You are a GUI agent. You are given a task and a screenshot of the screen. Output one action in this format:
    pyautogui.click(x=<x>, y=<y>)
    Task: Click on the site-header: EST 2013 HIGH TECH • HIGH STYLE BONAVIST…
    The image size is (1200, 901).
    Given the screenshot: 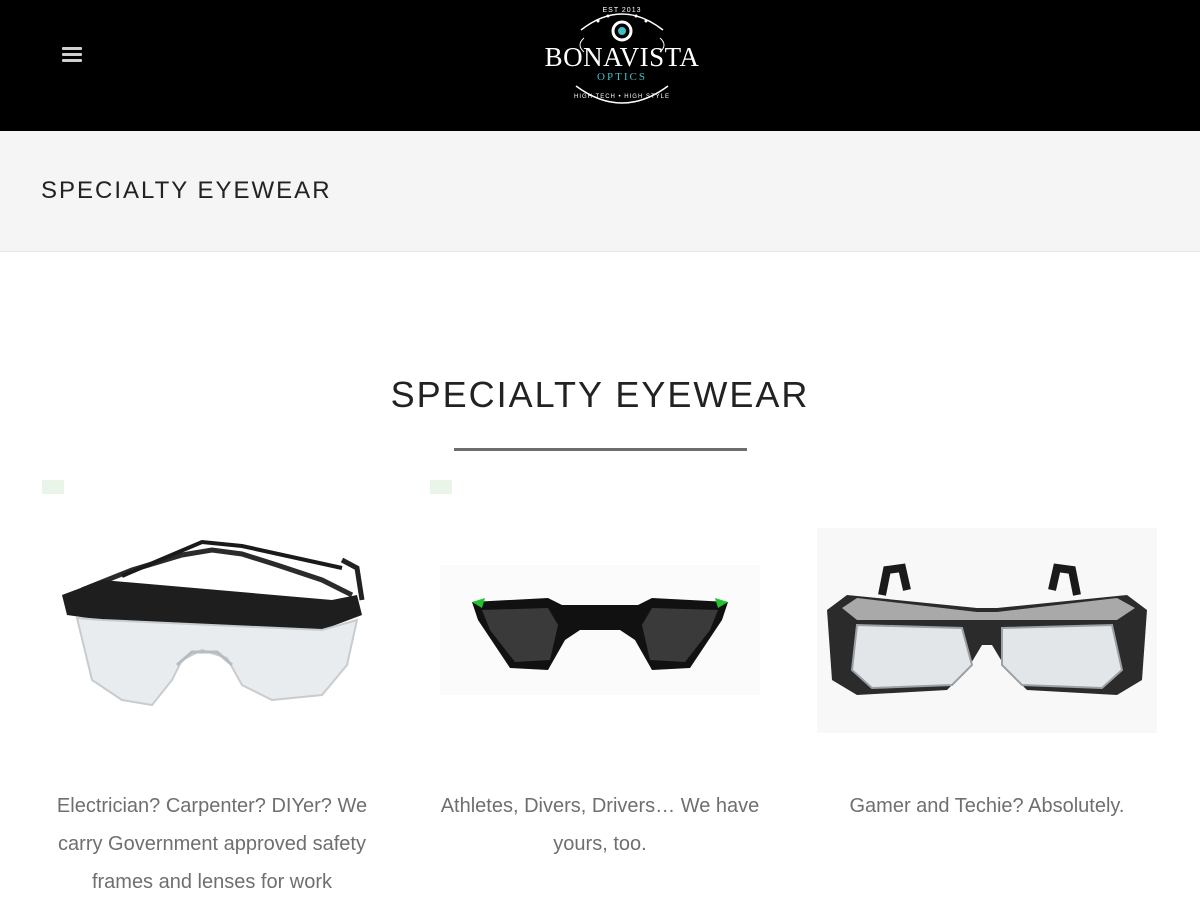 What is the action you would take?
    pyautogui.click(x=600, y=65)
    